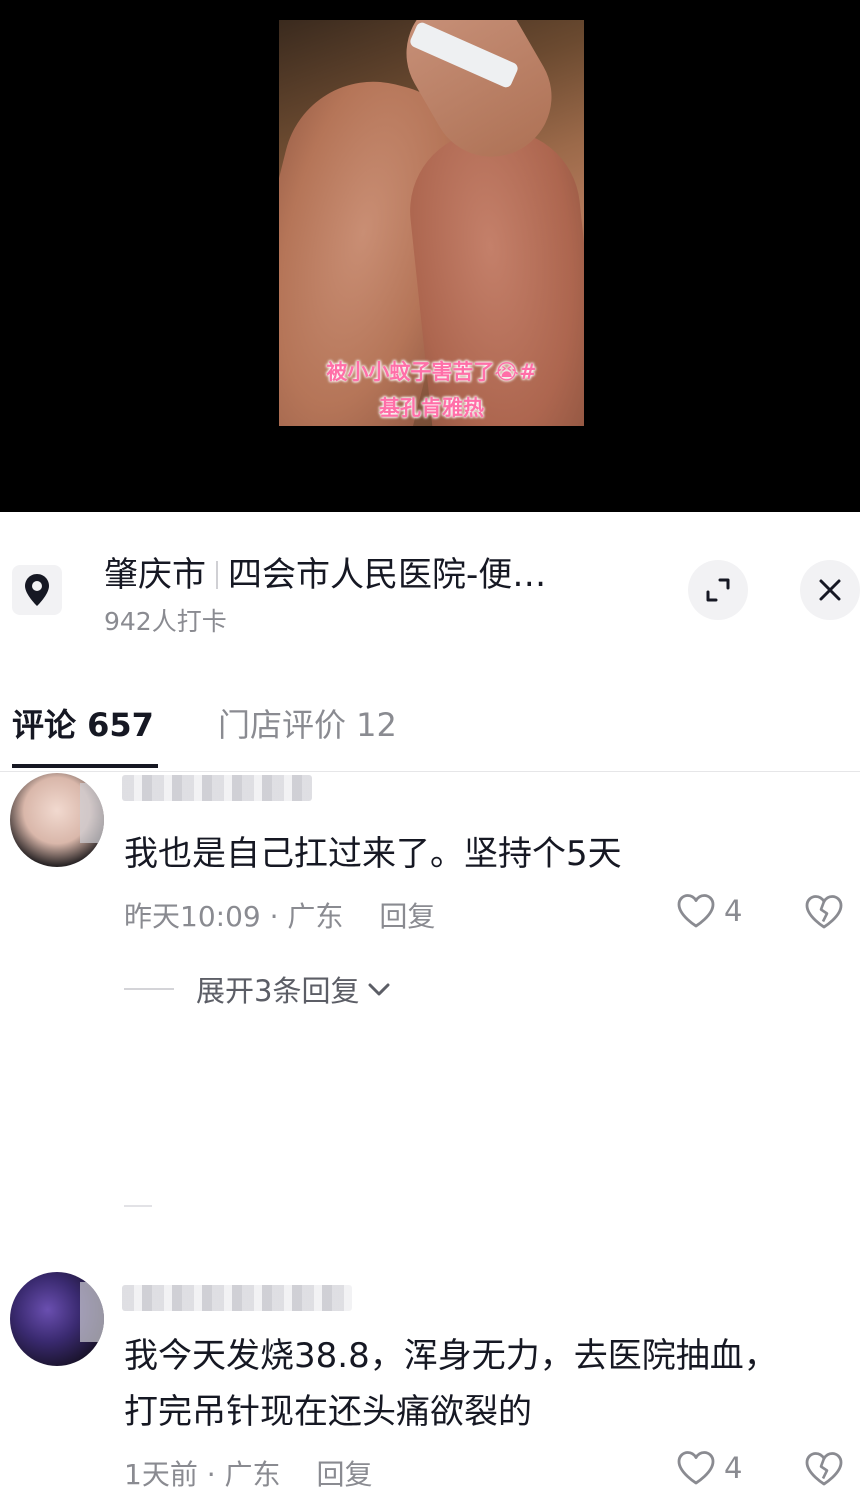 The image size is (860, 1507). Describe the element at coordinates (373, 854) in the screenshot. I see `comment-text: 我也是自己扛过来了。坚持个5天` at that location.